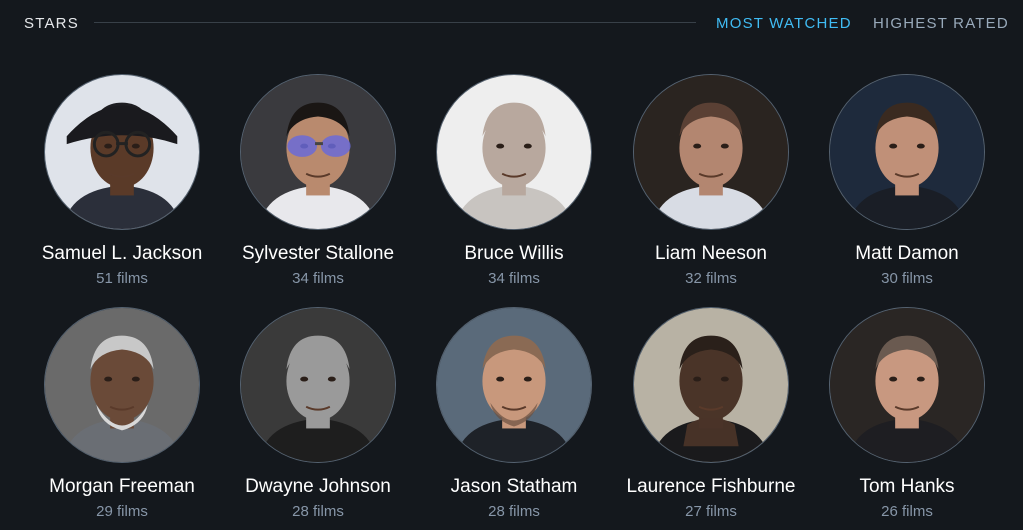 The image size is (1023, 530). I want to click on star-card: Jason Statham 28 films, so click(514, 413).